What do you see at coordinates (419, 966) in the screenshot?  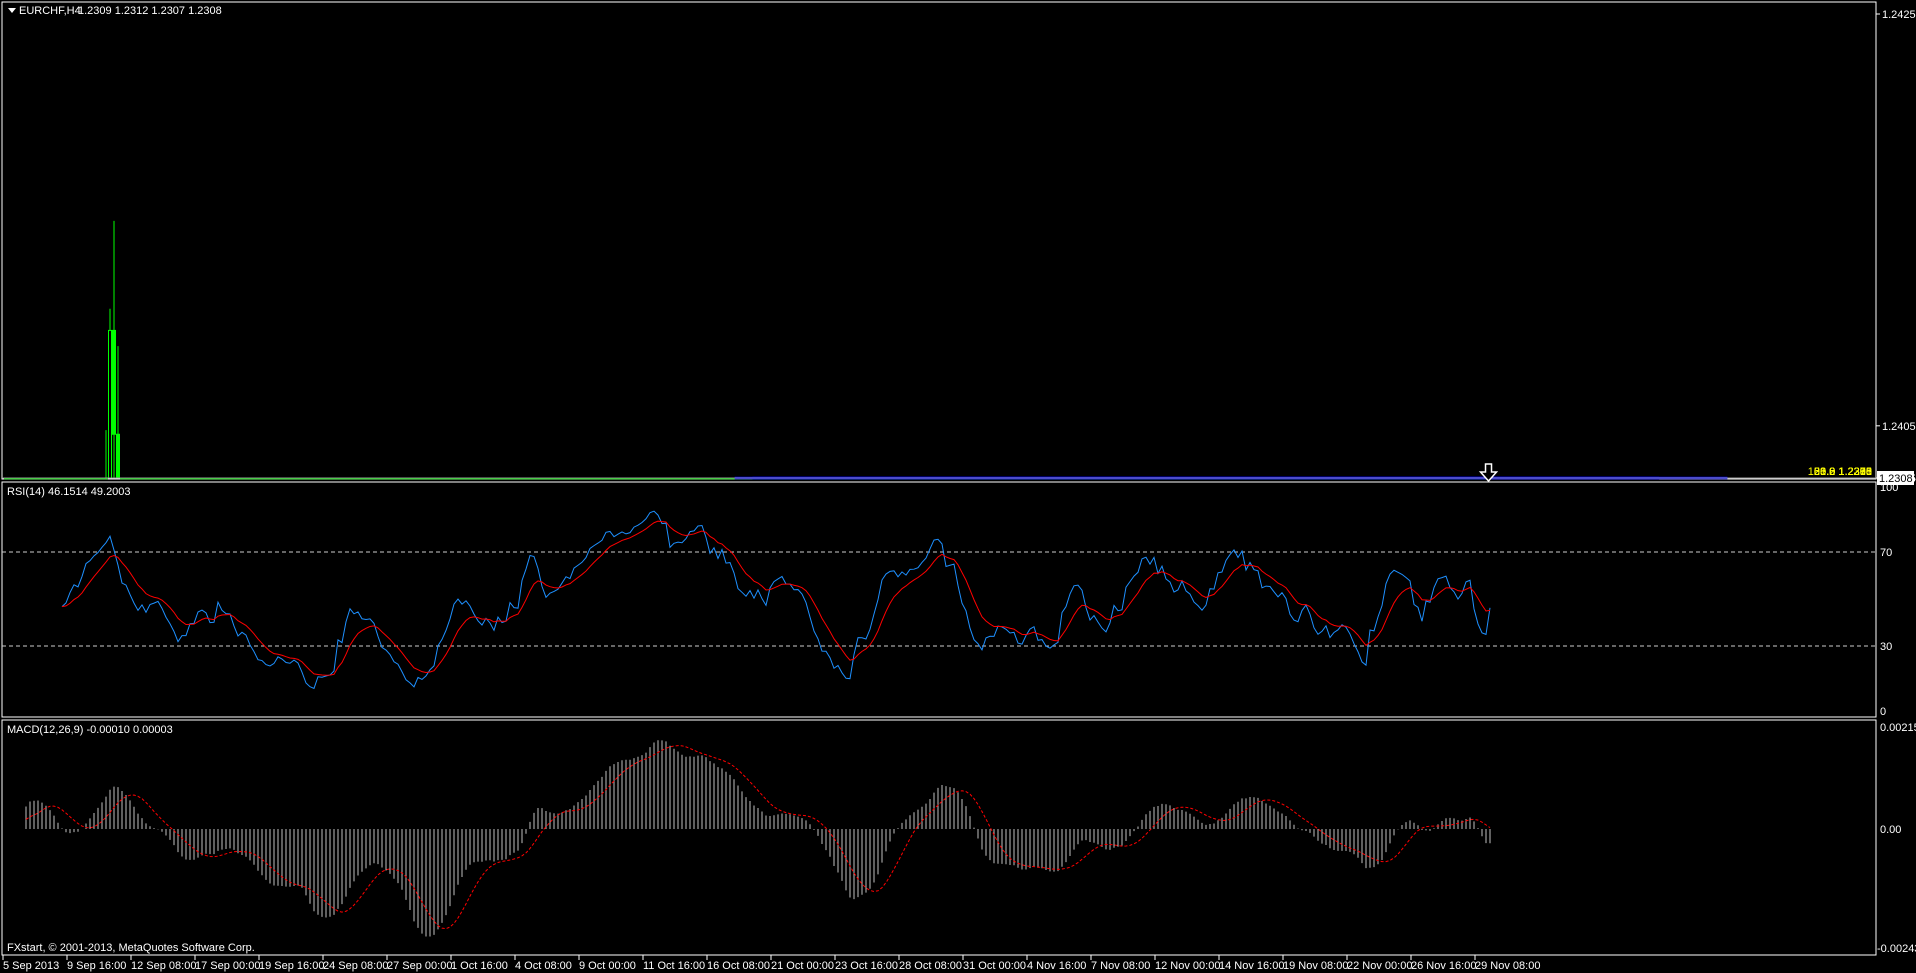 I see `time-tick-label: 27 Sep 00:00` at bounding box center [419, 966].